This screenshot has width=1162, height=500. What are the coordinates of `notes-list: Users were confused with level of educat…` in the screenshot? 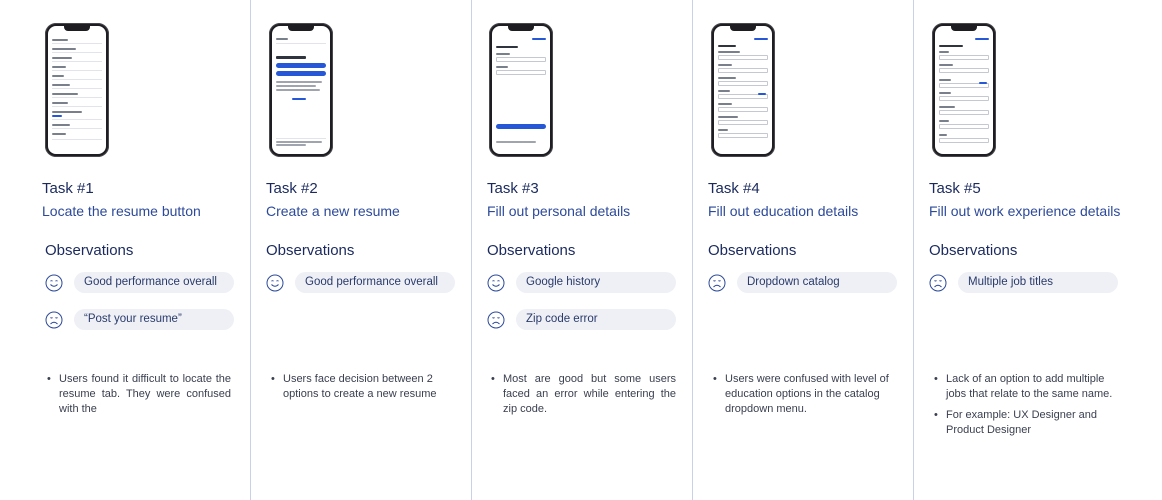 It's located at (805, 397).